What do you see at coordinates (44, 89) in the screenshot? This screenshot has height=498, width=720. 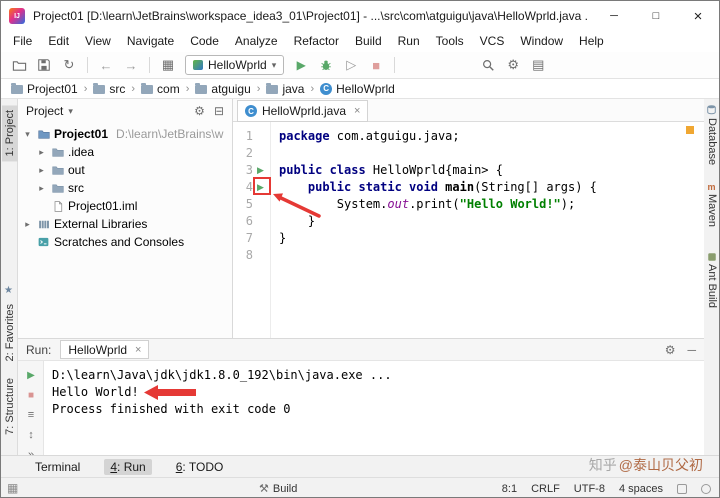 I see `breadcrumb-item-project01: Project01` at bounding box center [44, 89].